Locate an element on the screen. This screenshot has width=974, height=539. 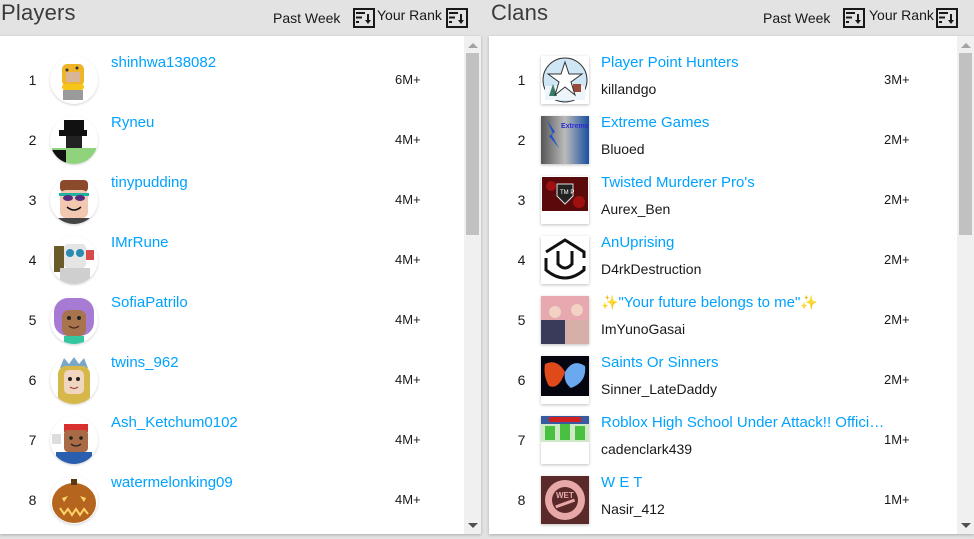
clan-owner: cadenclark439 is located at coordinates (646, 449).